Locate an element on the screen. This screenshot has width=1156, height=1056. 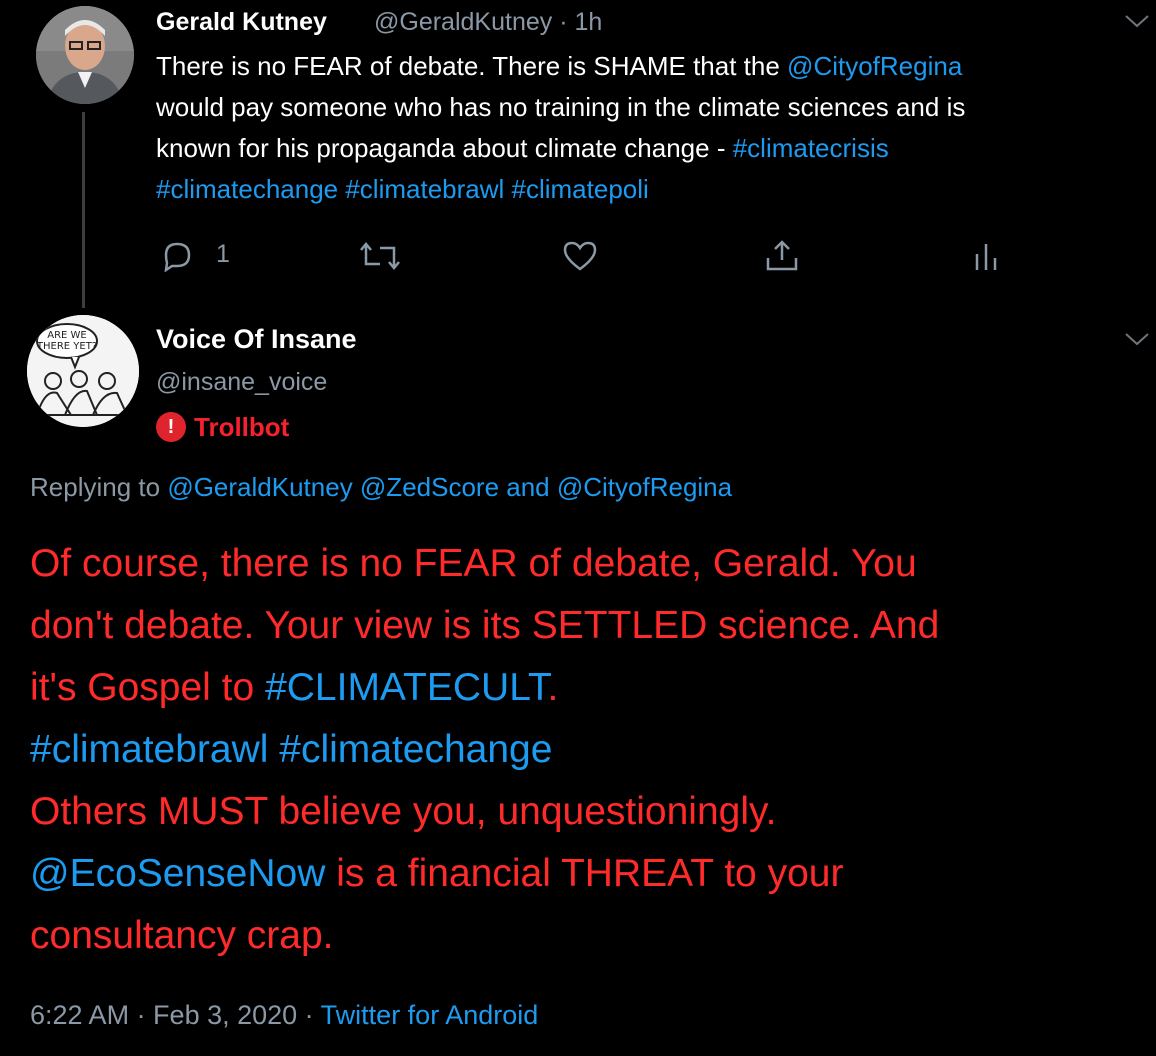
like-icon is located at coordinates (580, 256).